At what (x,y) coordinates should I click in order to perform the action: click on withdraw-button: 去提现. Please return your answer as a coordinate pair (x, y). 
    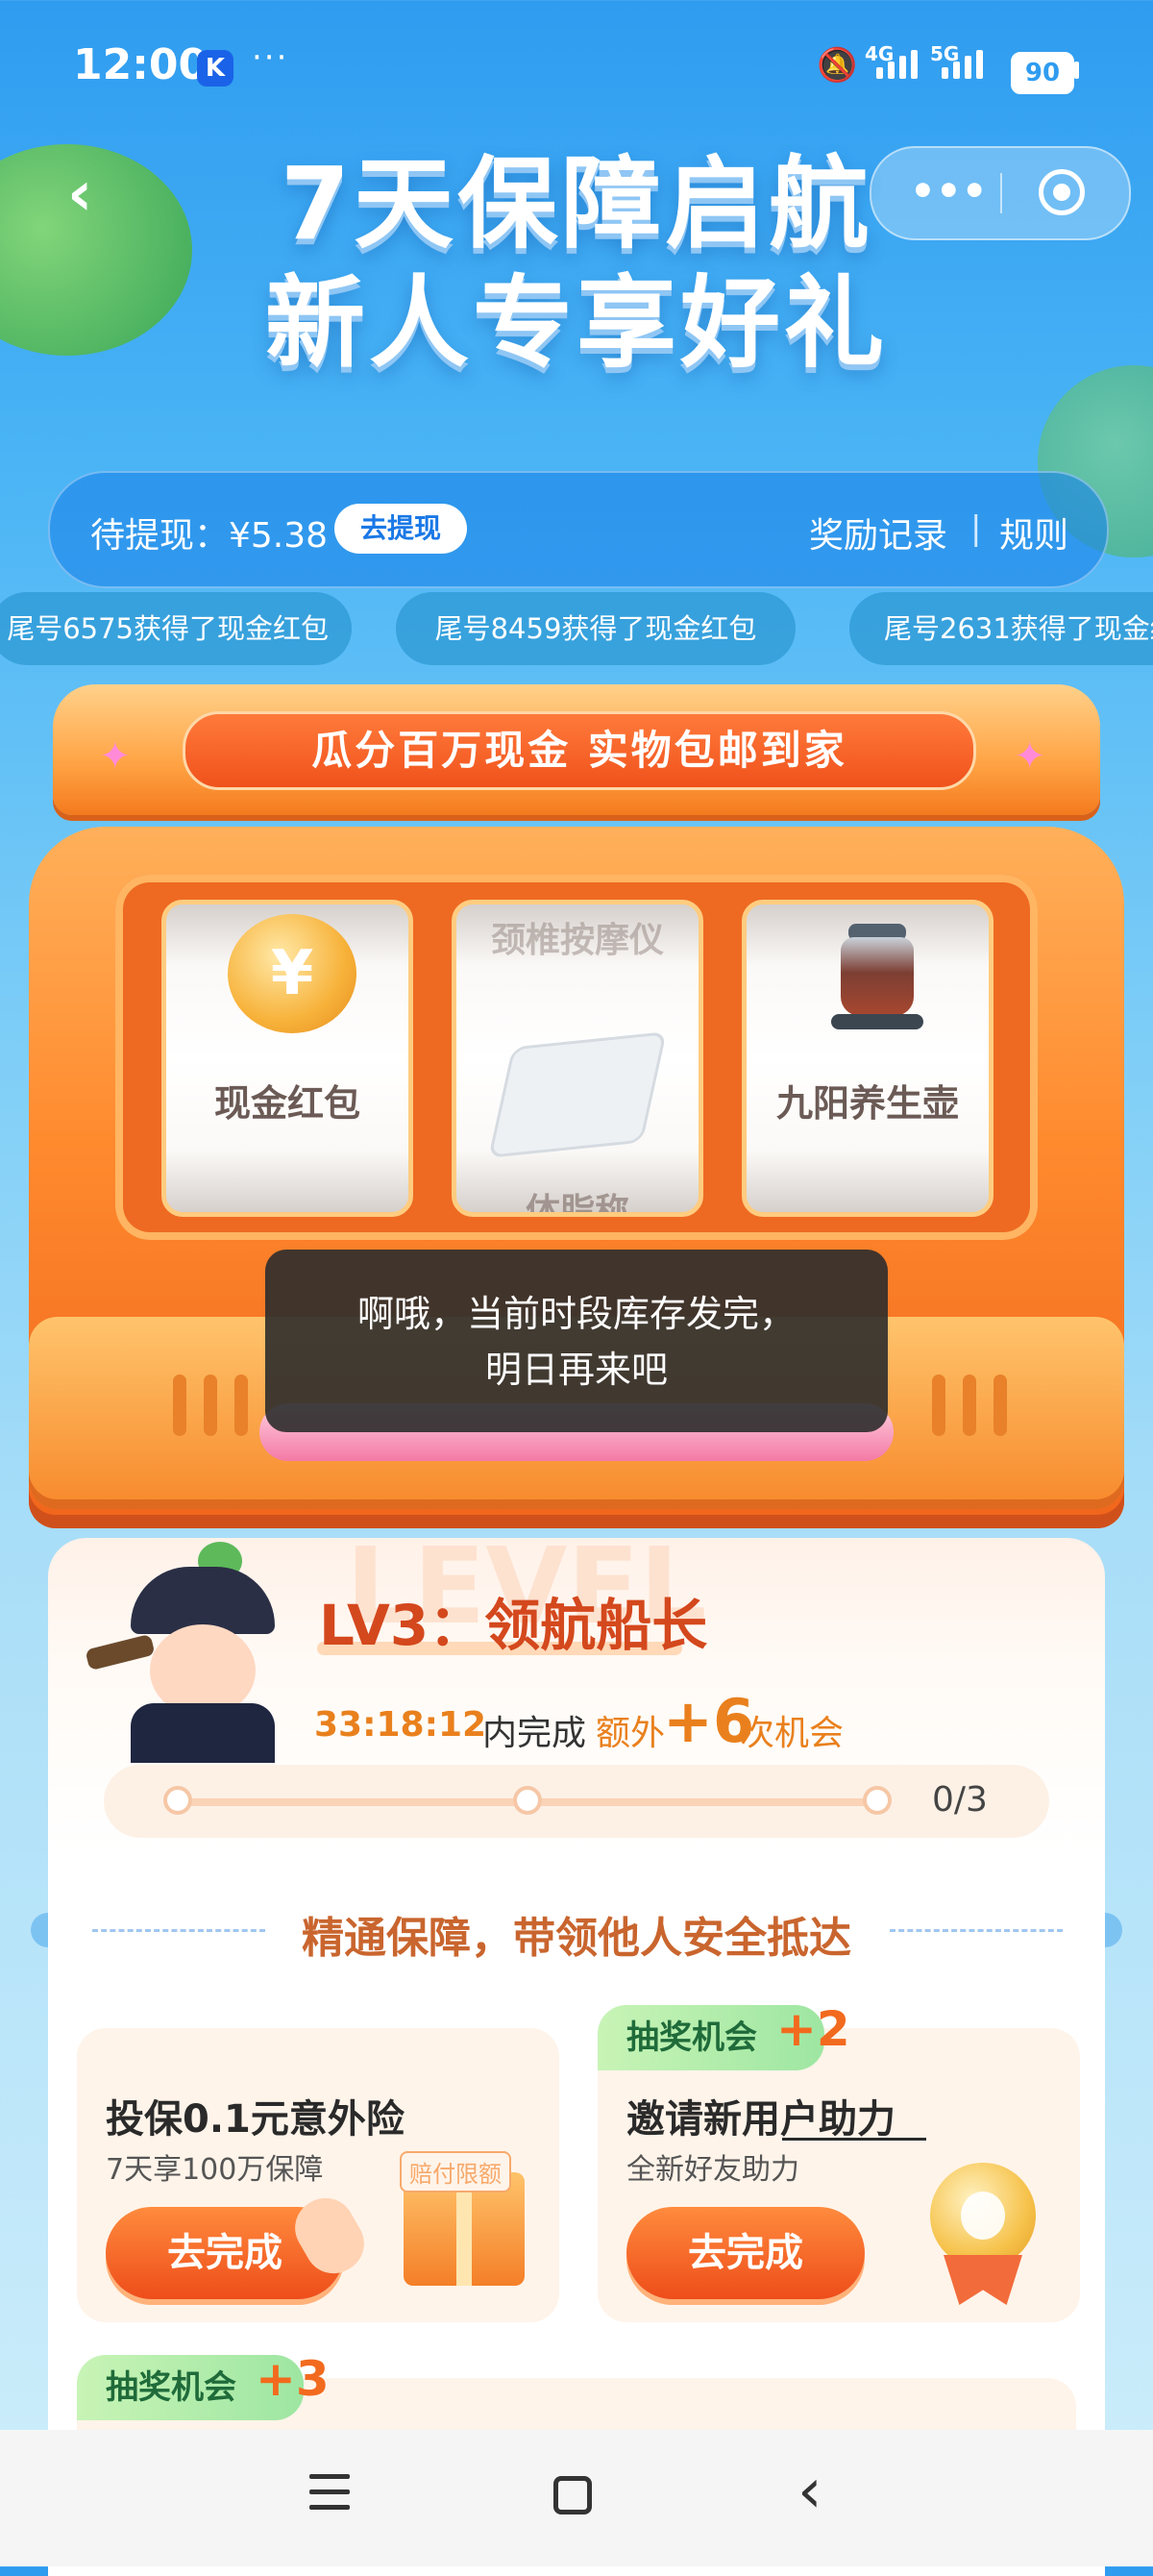
    Looking at the image, I should click on (401, 529).